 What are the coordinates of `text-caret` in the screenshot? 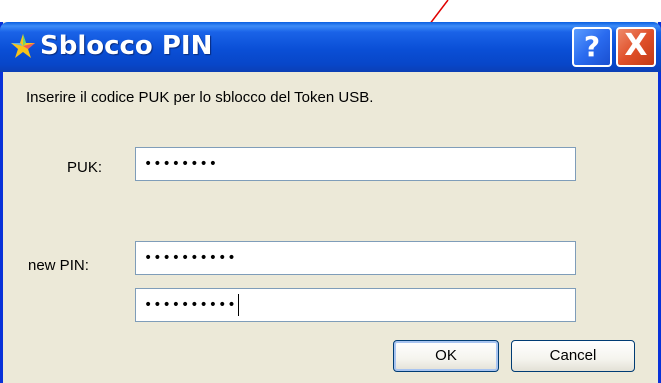 It's located at (238, 305).